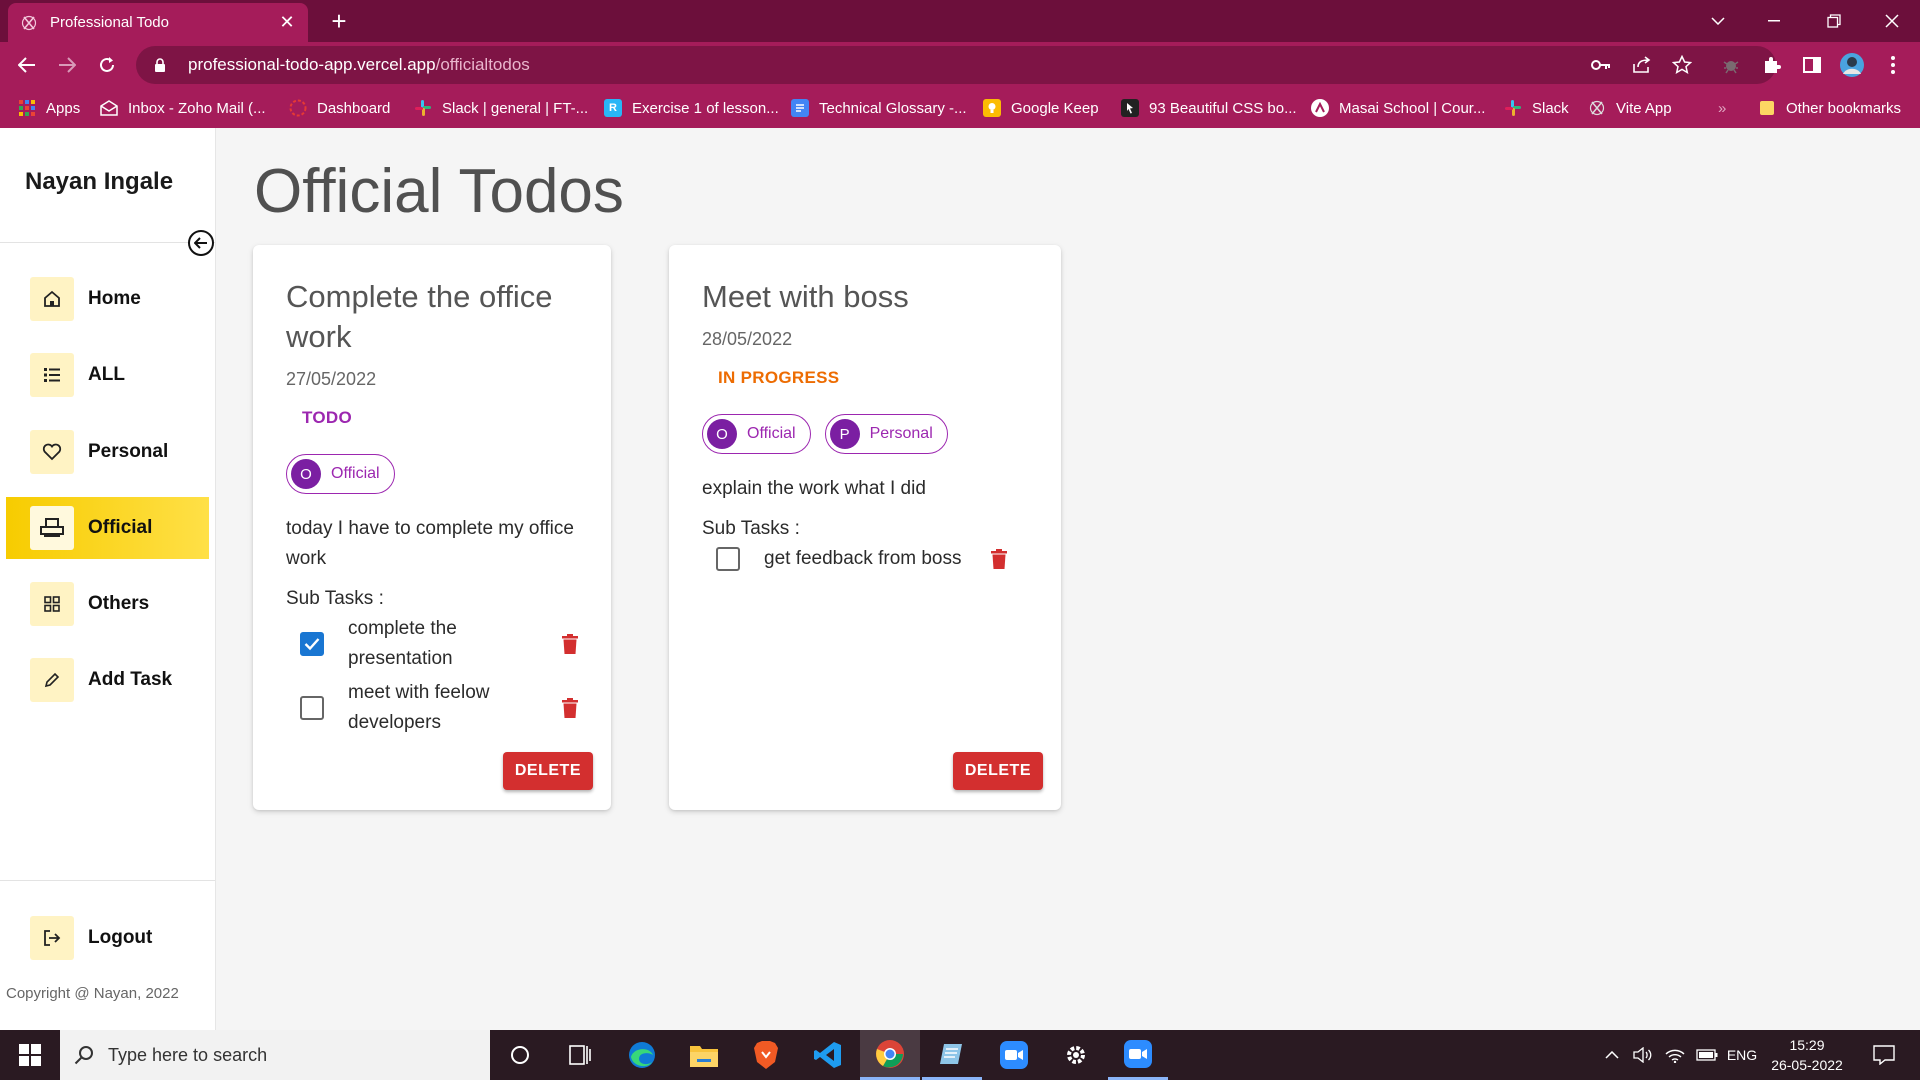  What do you see at coordinates (992, 108) in the screenshot?
I see `google-keep-icon` at bounding box center [992, 108].